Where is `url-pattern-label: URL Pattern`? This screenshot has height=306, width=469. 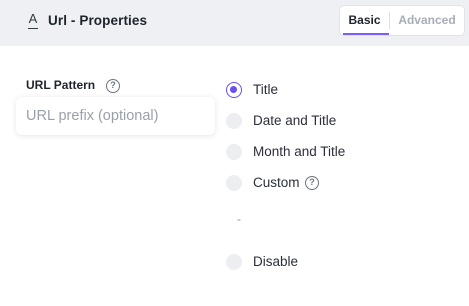 url-pattern-label: URL Pattern is located at coordinates (61, 85).